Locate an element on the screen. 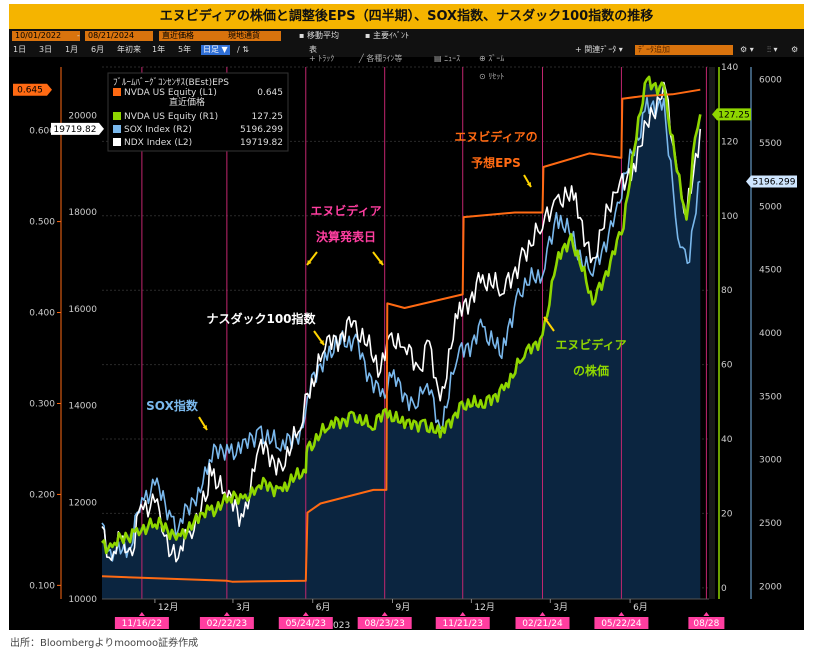 This screenshot has width=813, height=660. plot-tool-track: + ﾄﾗｯｸ is located at coordinates (321, 58).